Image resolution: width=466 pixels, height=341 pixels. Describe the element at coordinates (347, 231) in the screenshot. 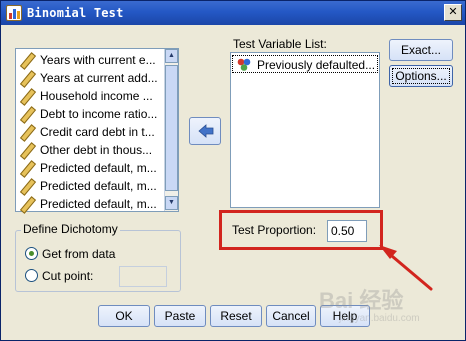

I see `test-proportion-input: 0.50` at that location.